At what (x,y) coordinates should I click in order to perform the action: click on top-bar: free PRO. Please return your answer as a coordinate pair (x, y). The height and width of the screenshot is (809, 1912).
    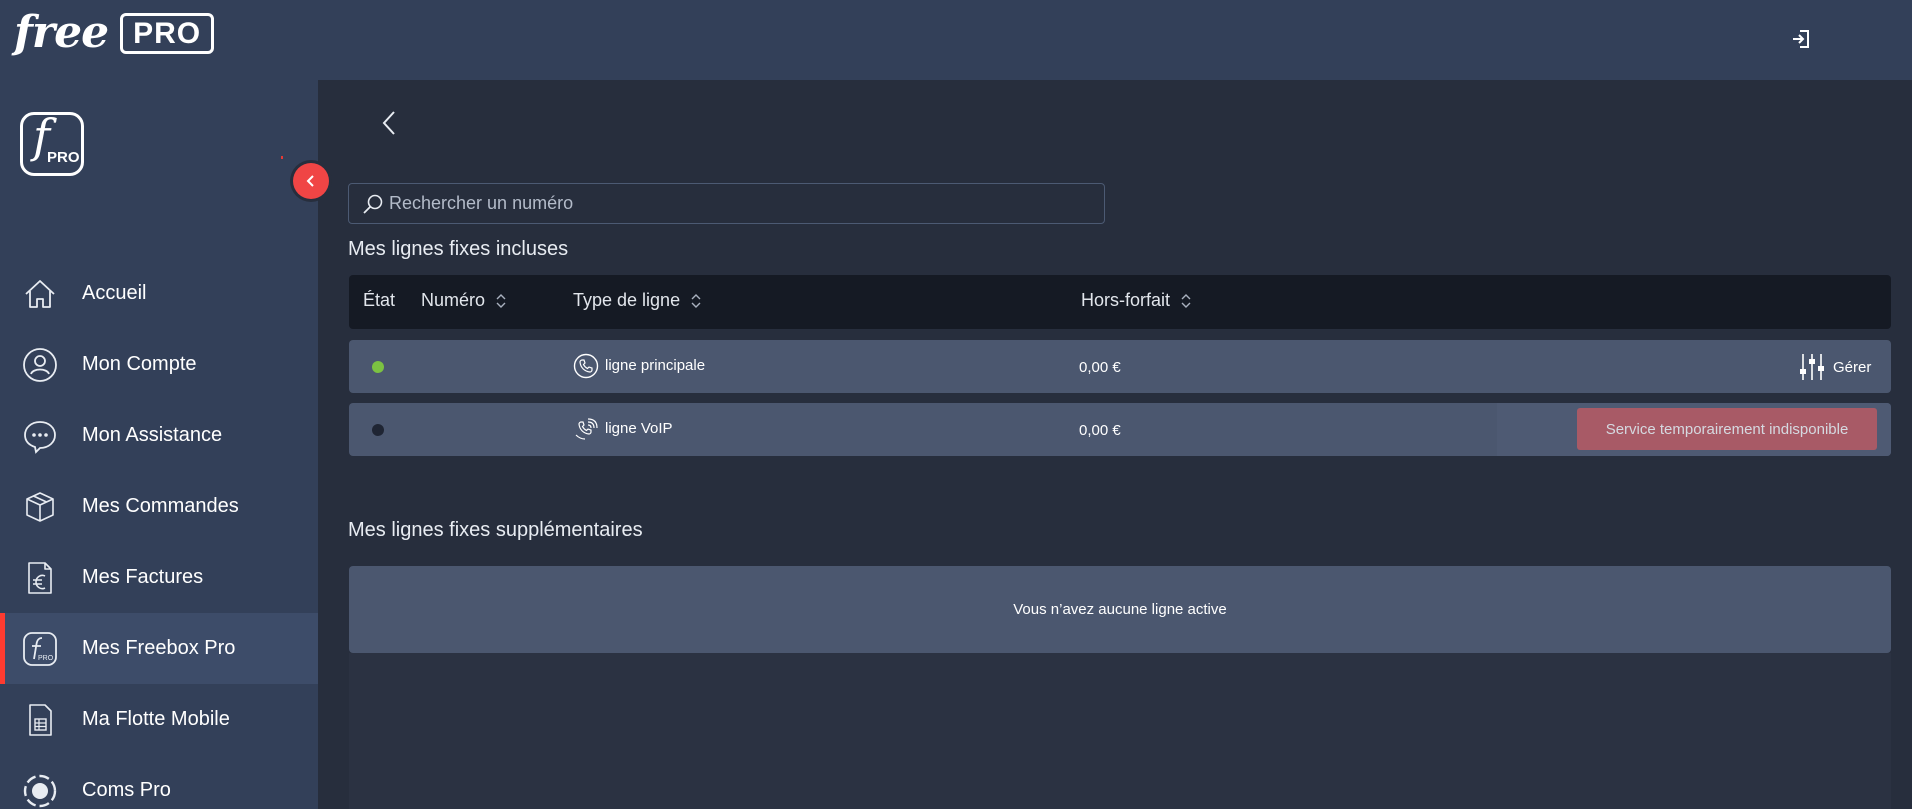
    Looking at the image, I should click on (956, 40).